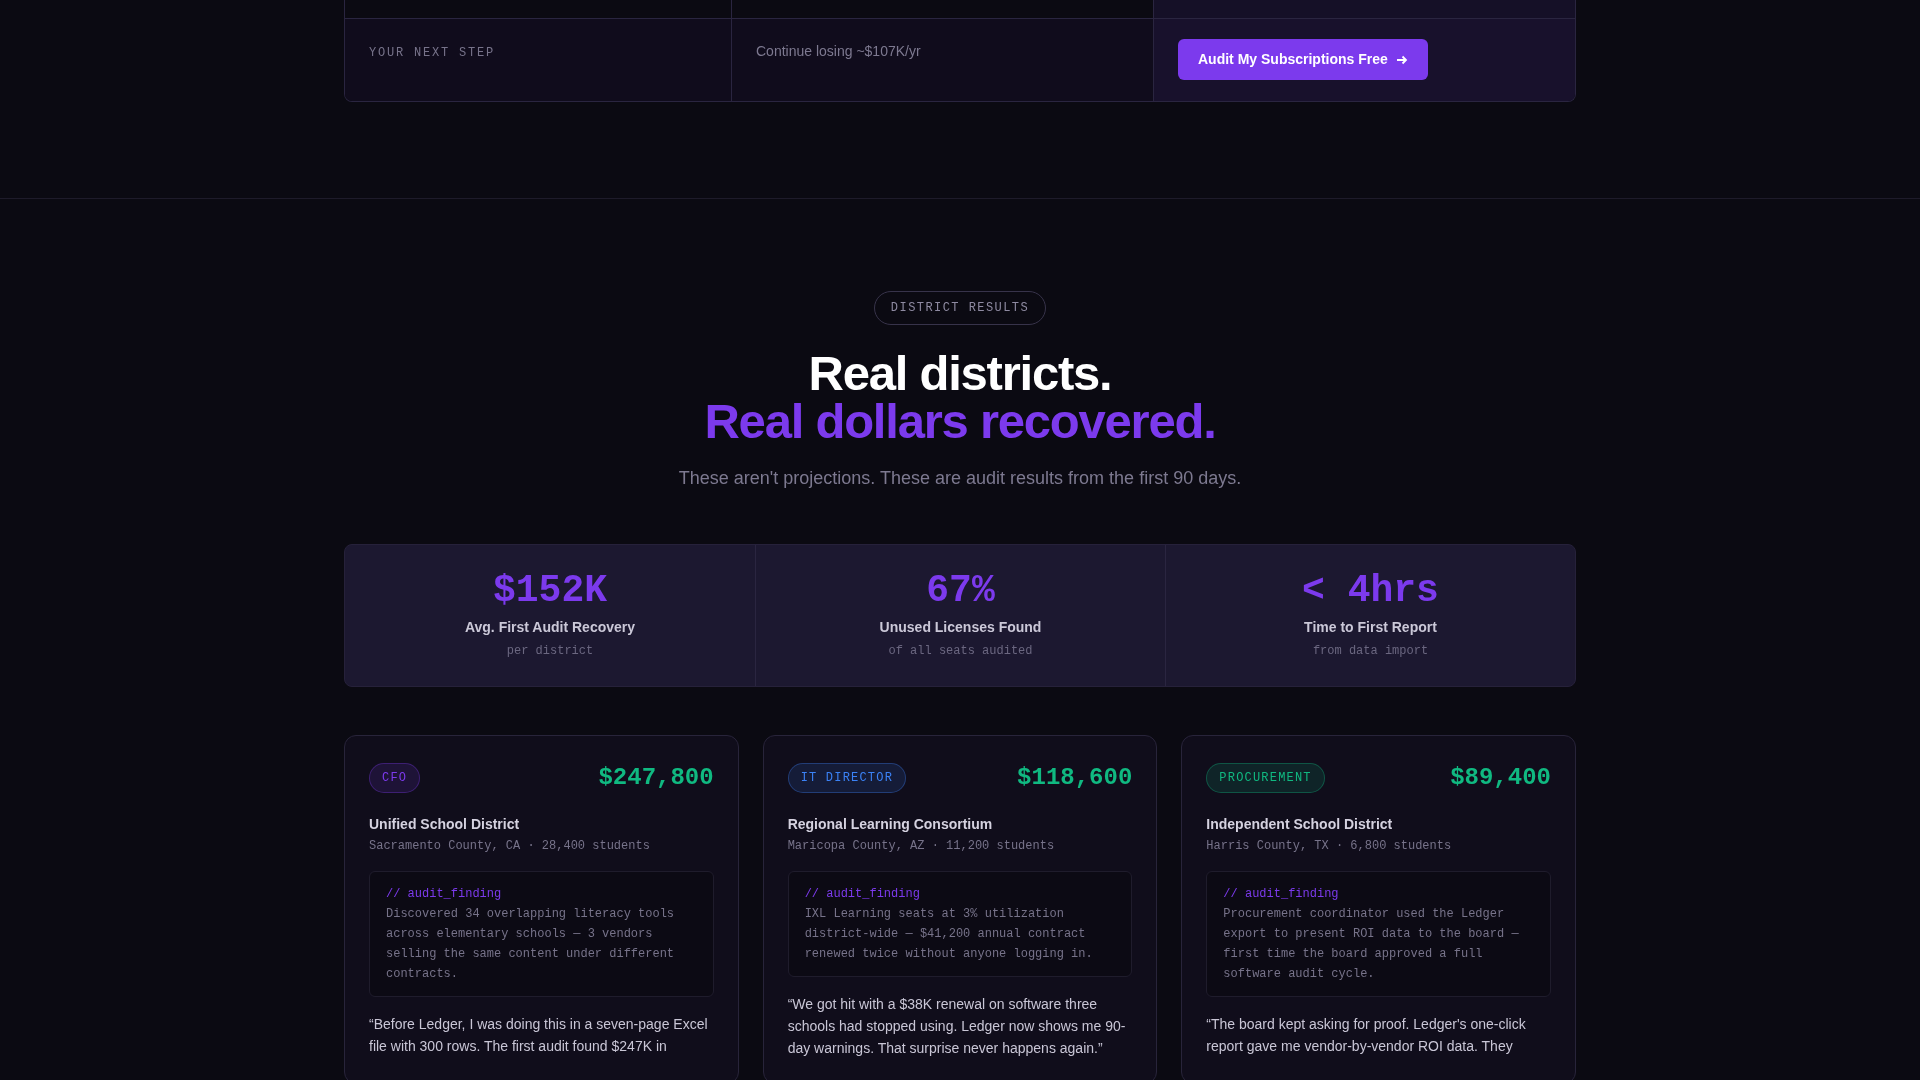  Describe the element at coordinates (1500, 778) in the screenshot. I see `savings-amount: $89,400` at that location.